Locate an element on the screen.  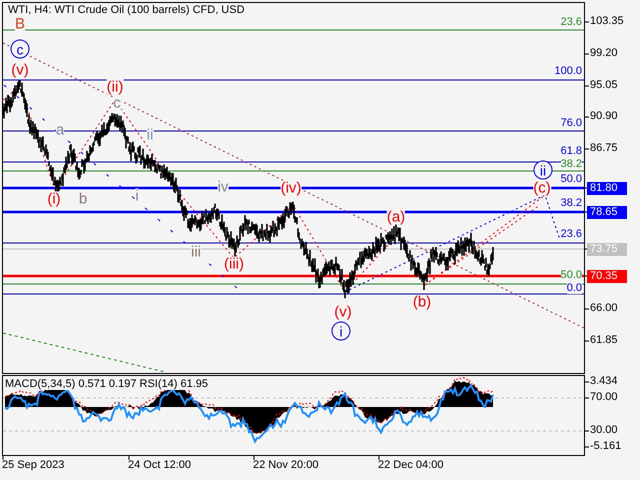
wave-label: (i) is located at coordinates (54, 199).